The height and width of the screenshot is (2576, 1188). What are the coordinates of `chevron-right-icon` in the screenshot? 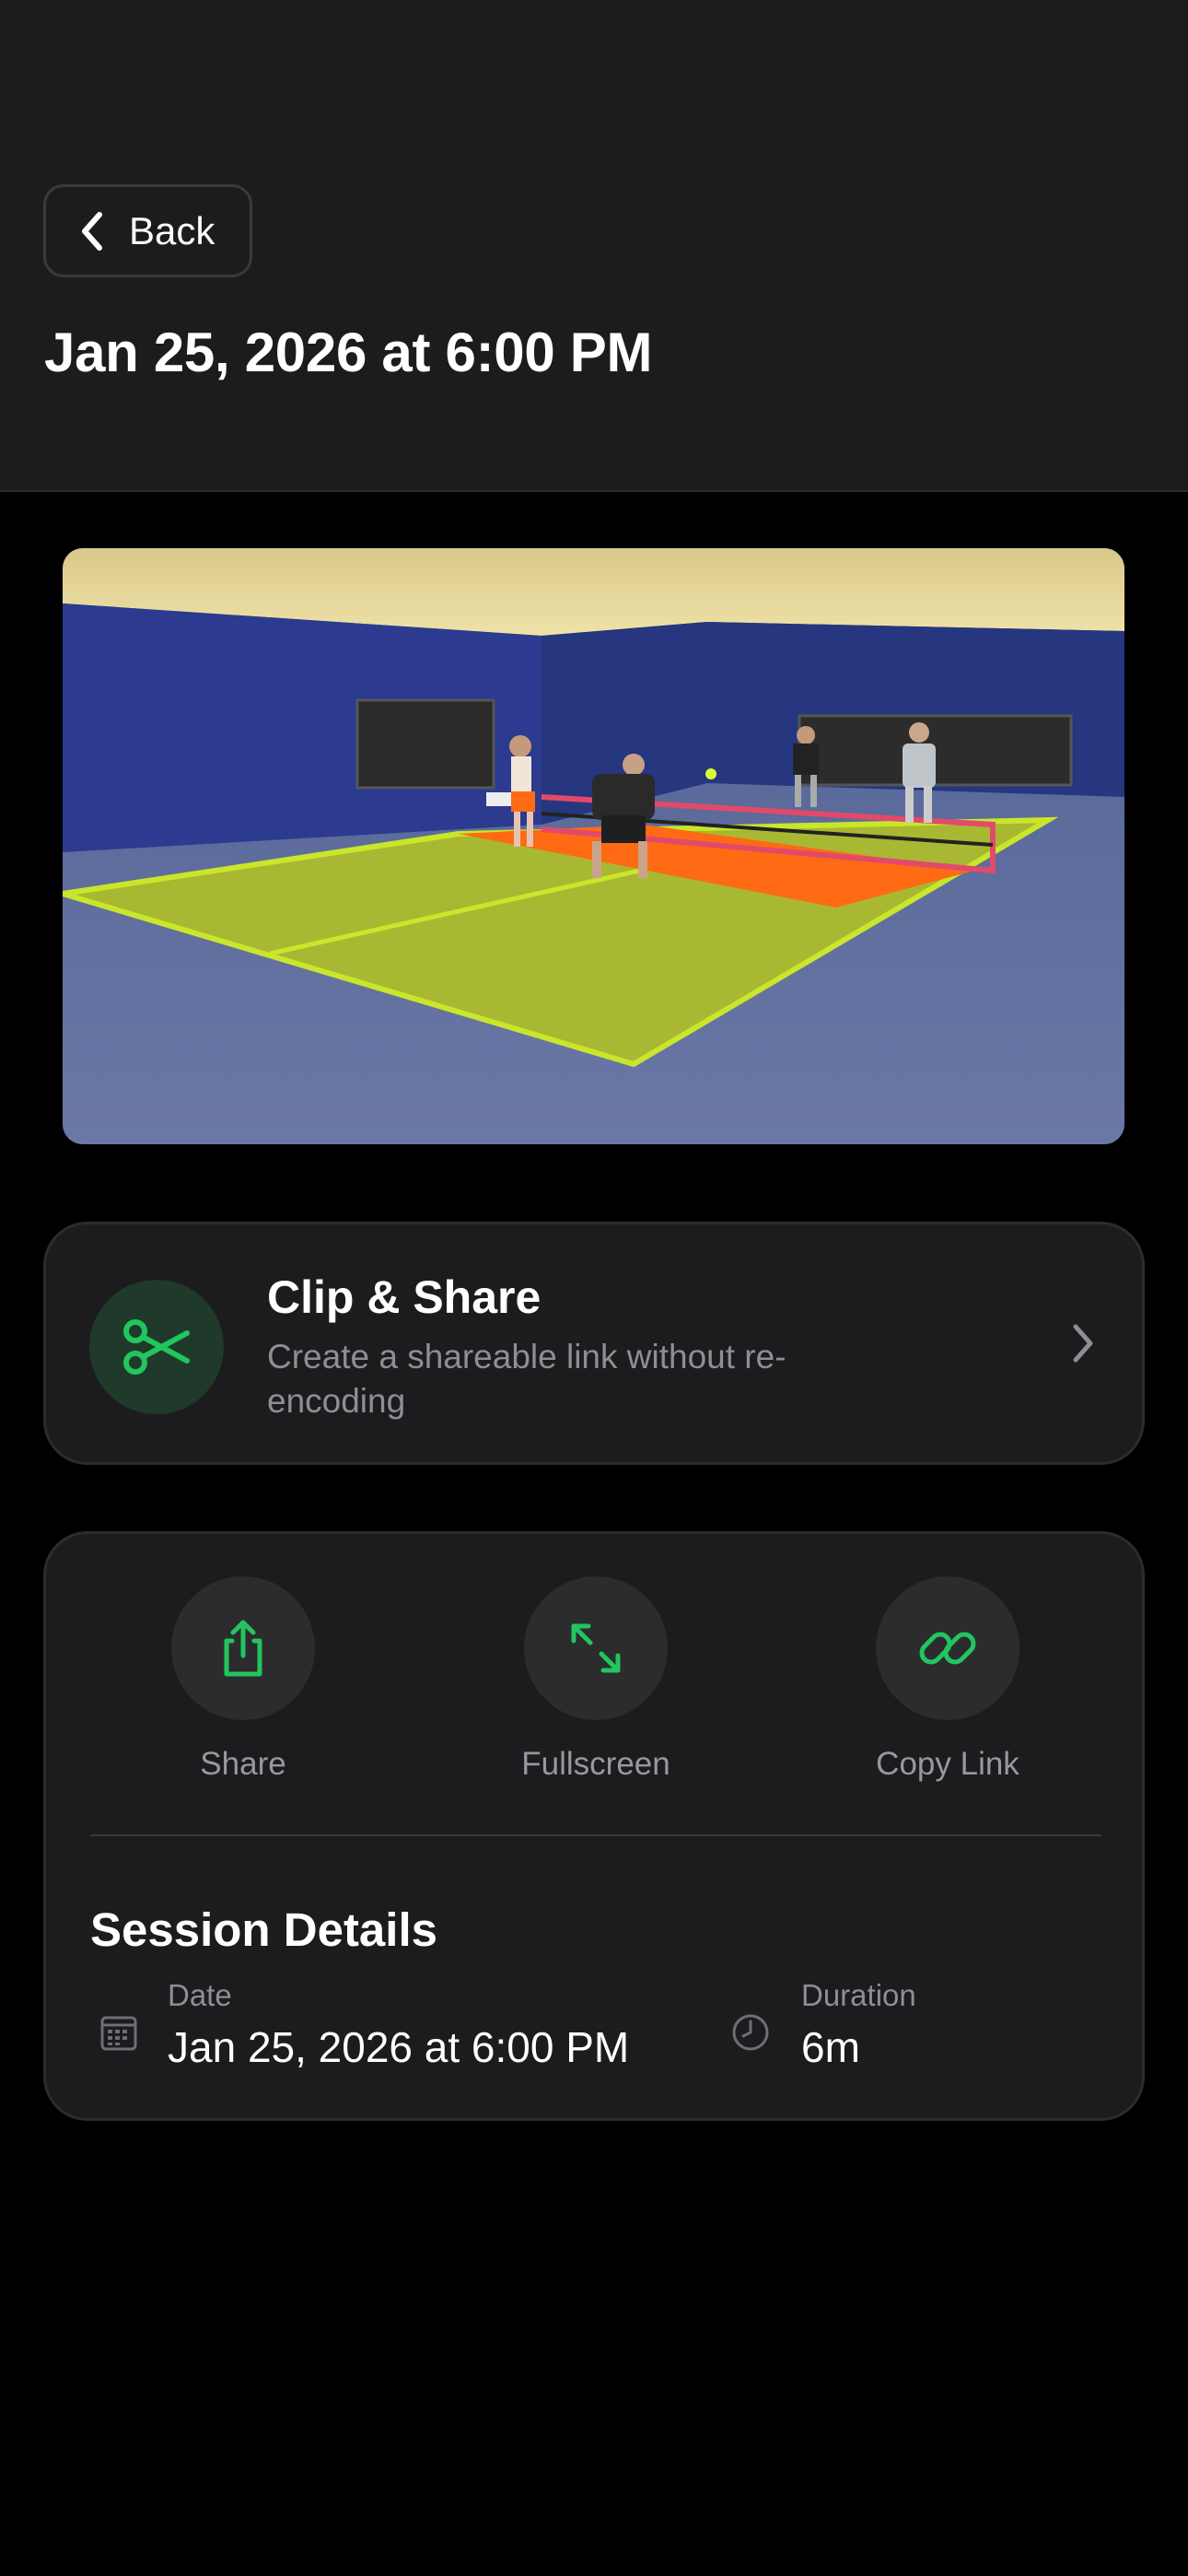 It's located at (1083, 1343).